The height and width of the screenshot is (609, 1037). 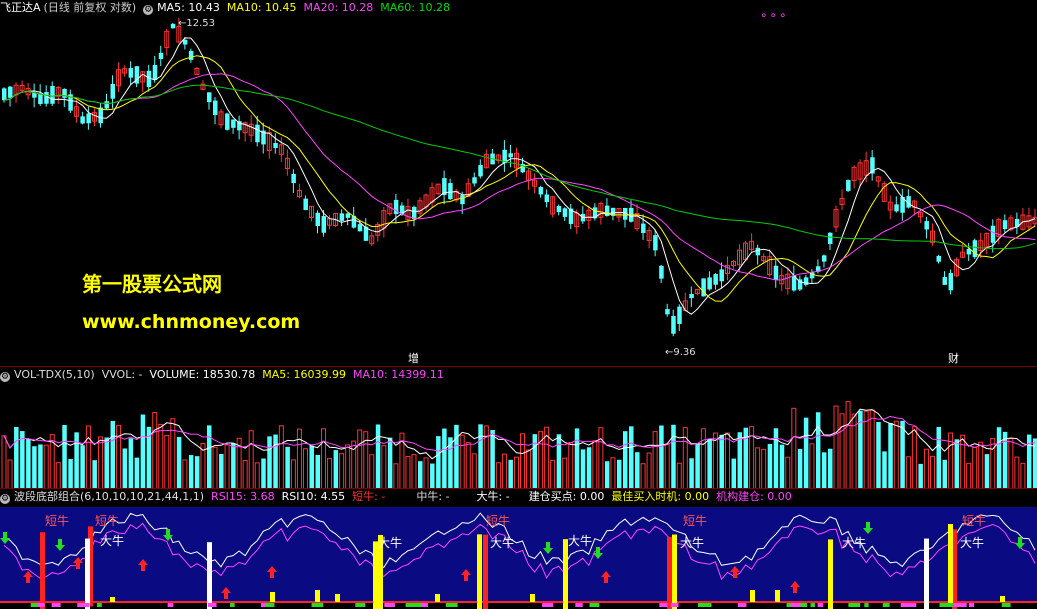 I want to click on volume-gear-icon: ⚙, so click(x=5, y=377).